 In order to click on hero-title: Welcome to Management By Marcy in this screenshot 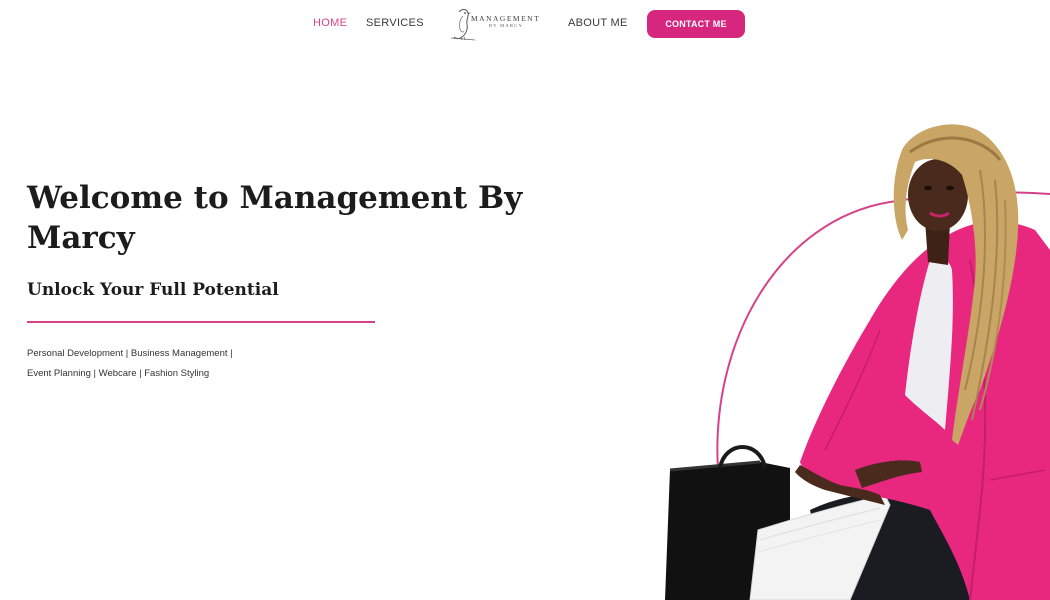, I will do `click(275, 218)`.